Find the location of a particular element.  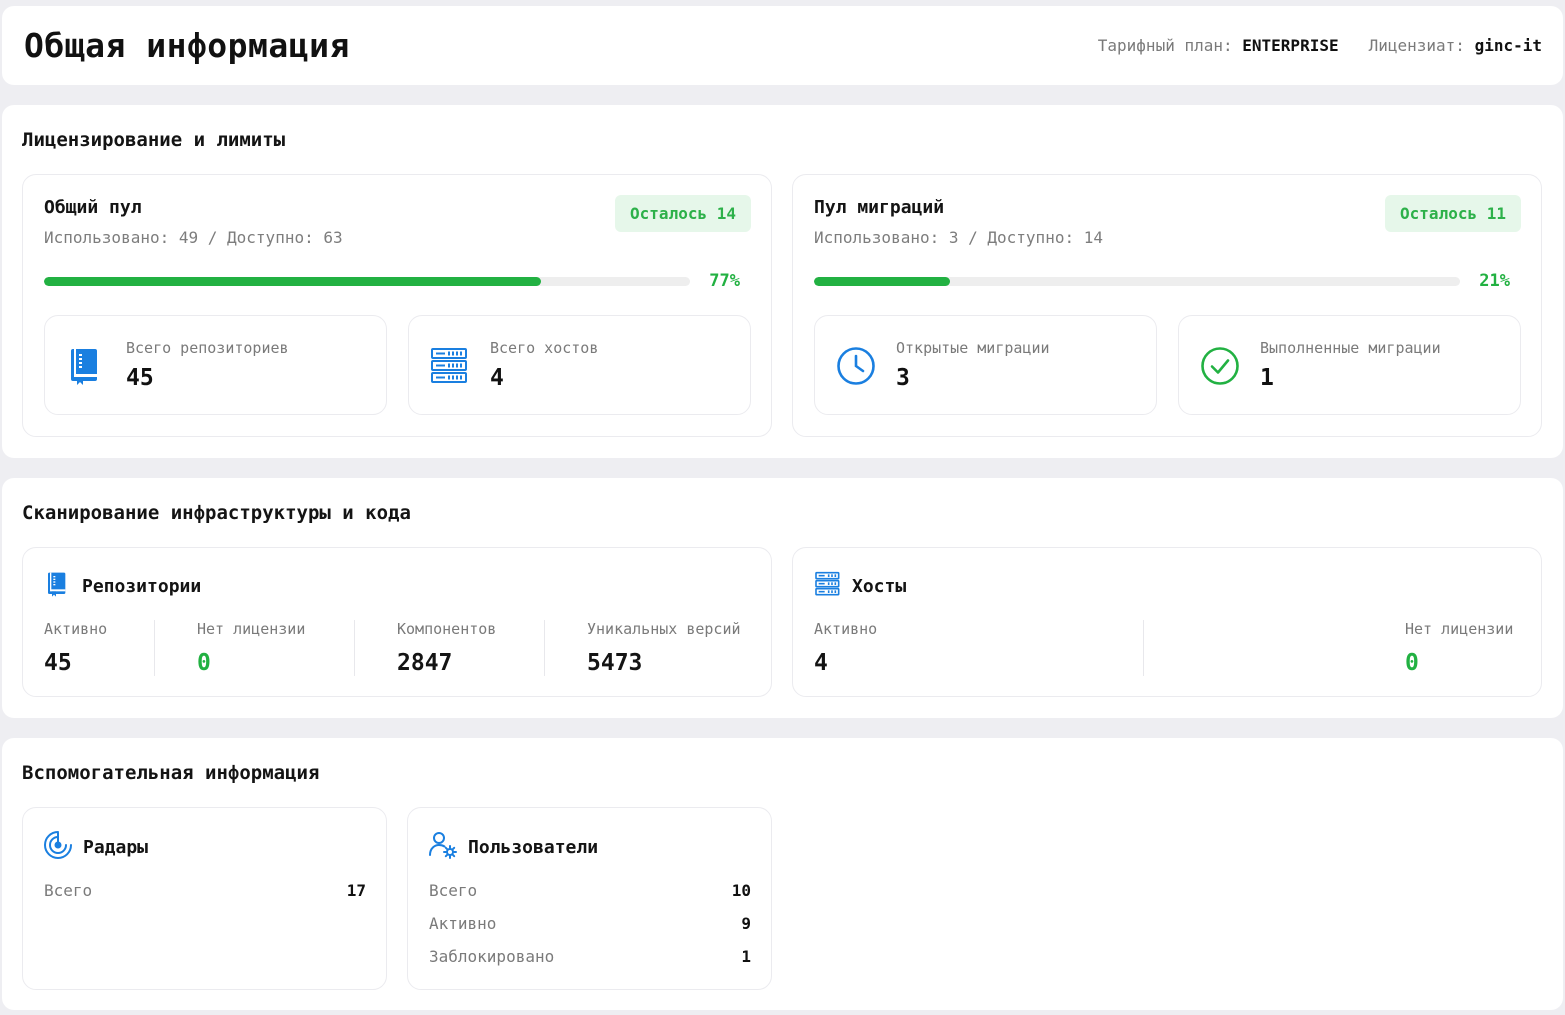

metric-label: Компонентов is located at coordinates (447, 629).